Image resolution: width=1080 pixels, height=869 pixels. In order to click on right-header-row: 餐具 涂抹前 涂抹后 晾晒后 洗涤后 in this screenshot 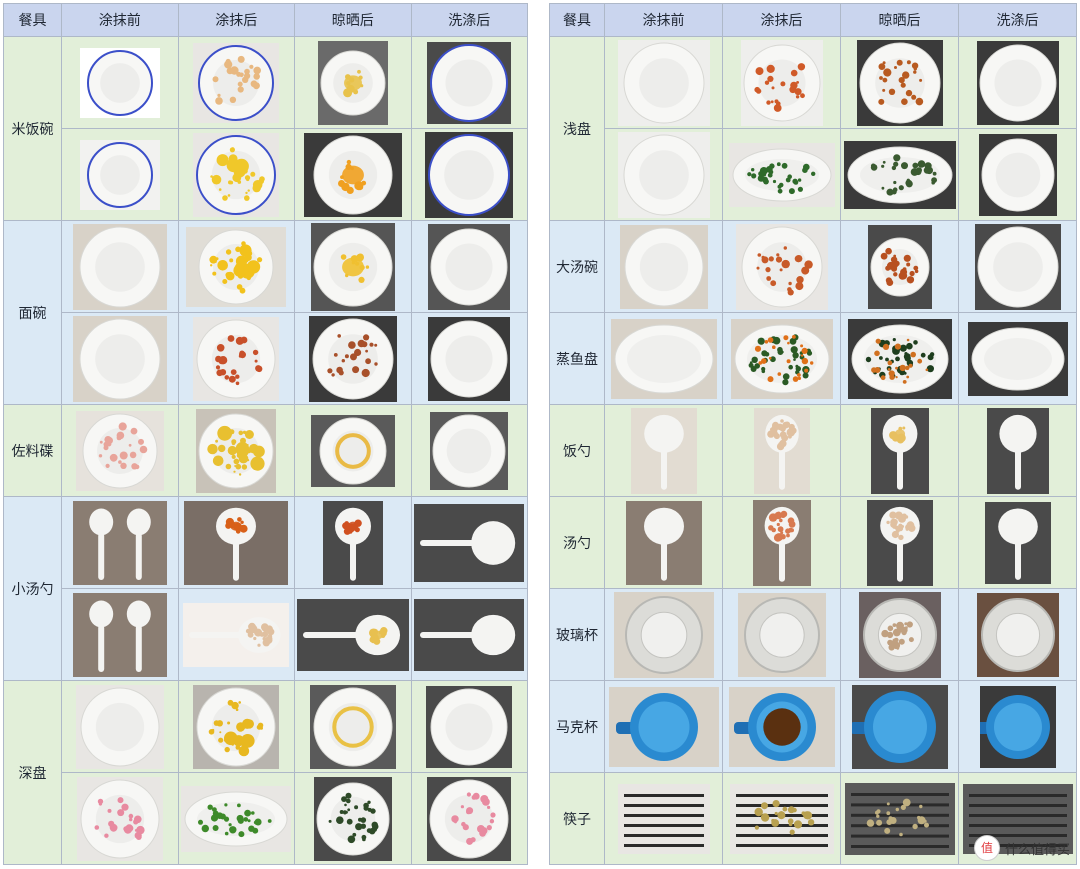, I will do `click(813, 20)`.